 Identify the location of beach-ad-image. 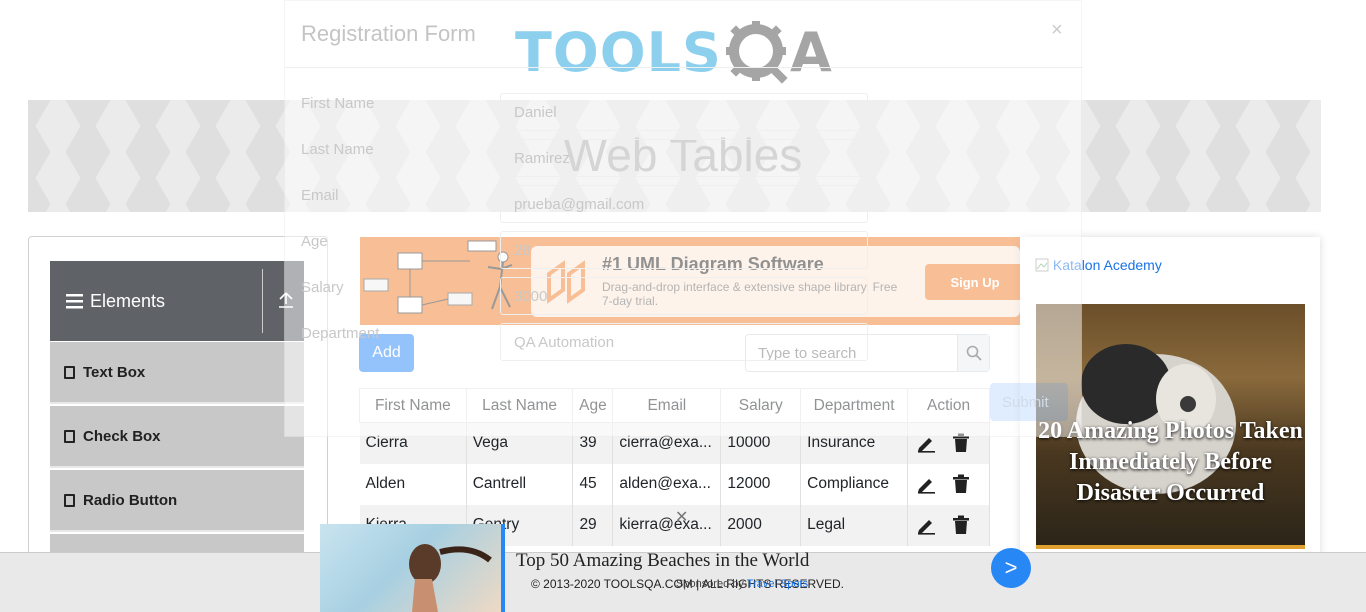
(410, 568).